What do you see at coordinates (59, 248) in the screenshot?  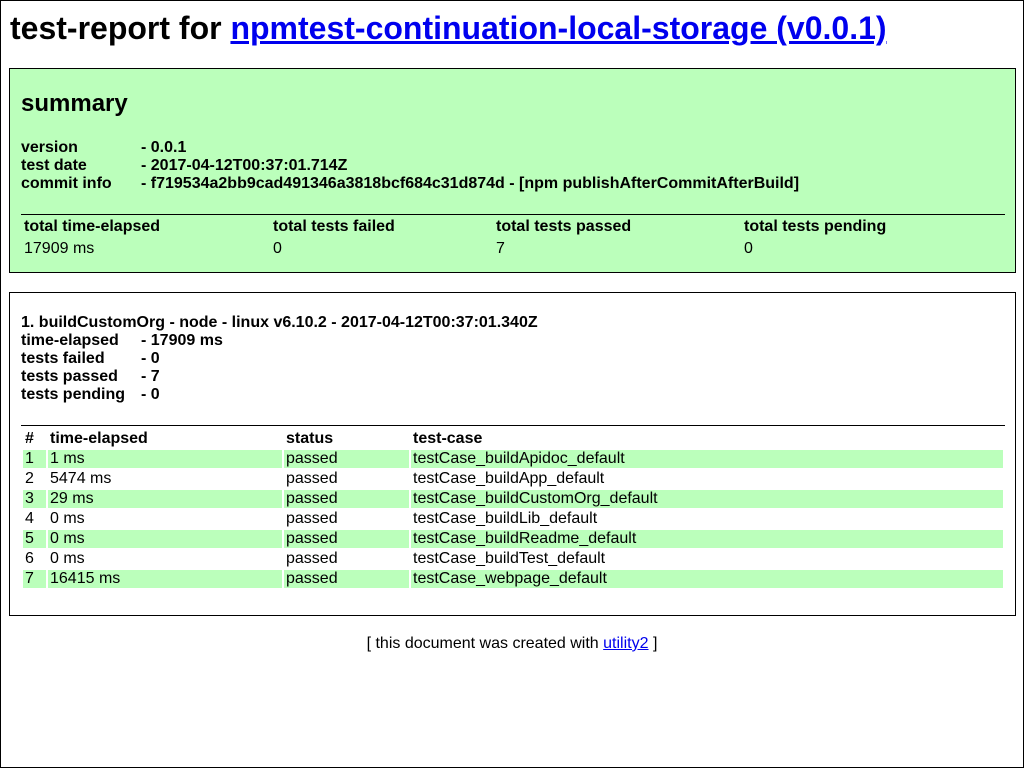 I see `stat-value: 17909 ms` at bounding box center [59, 248].